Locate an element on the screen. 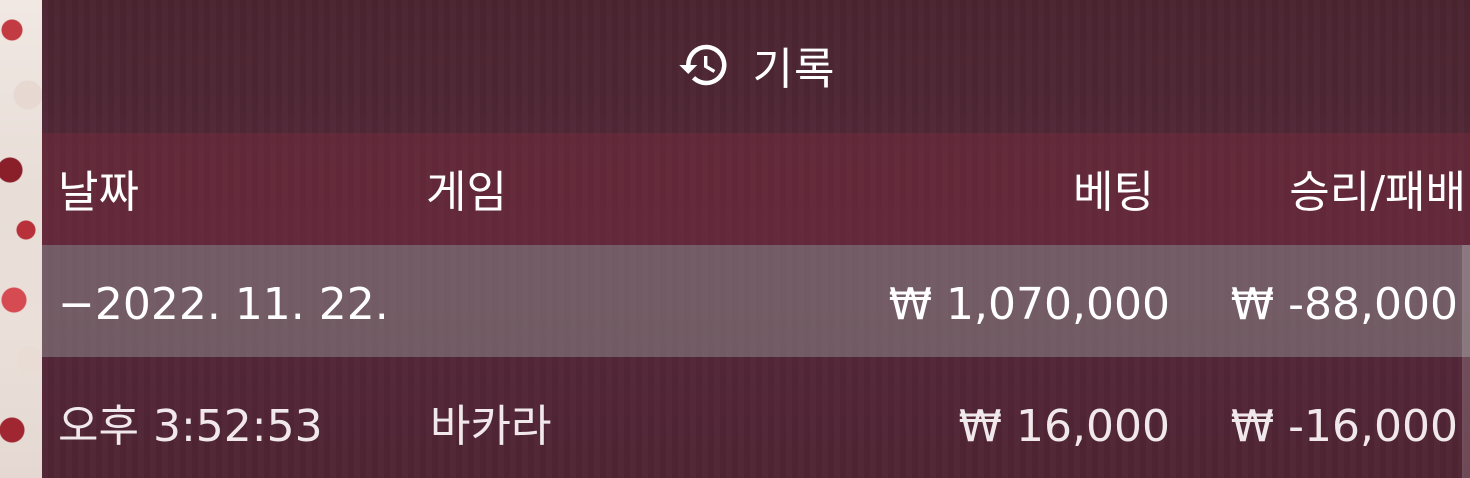 The image size is (1470, 478). row-result: ₩ -16,000 is located at coordinates (1344, 426).